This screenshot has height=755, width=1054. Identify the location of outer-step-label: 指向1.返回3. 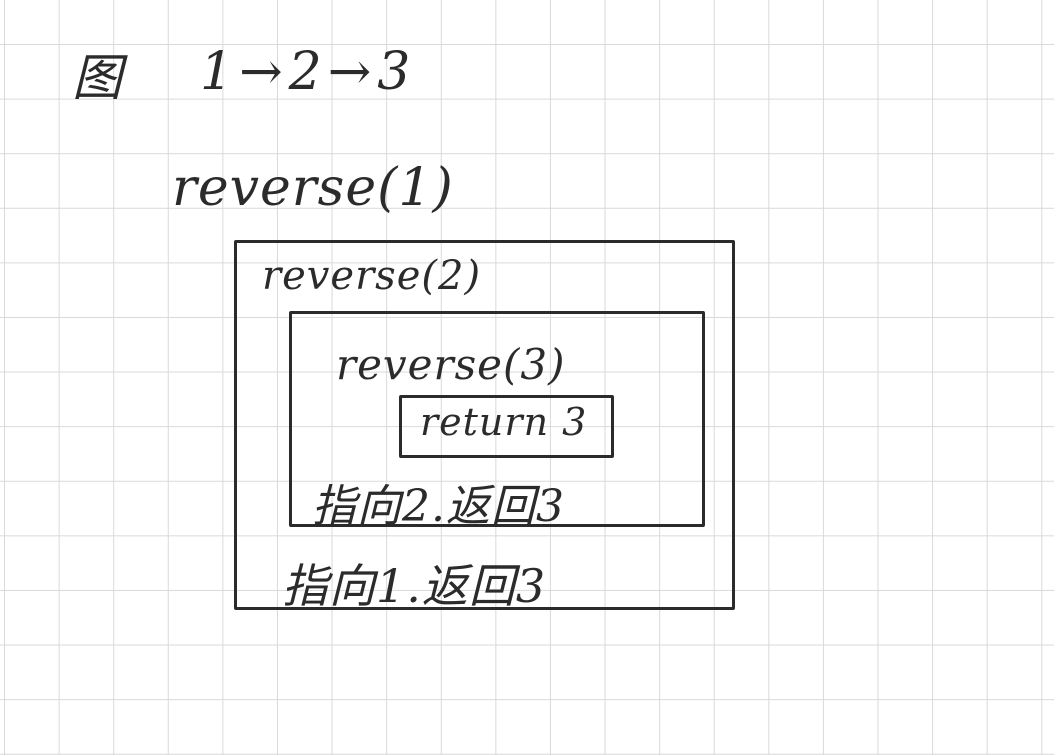
(414, 586).